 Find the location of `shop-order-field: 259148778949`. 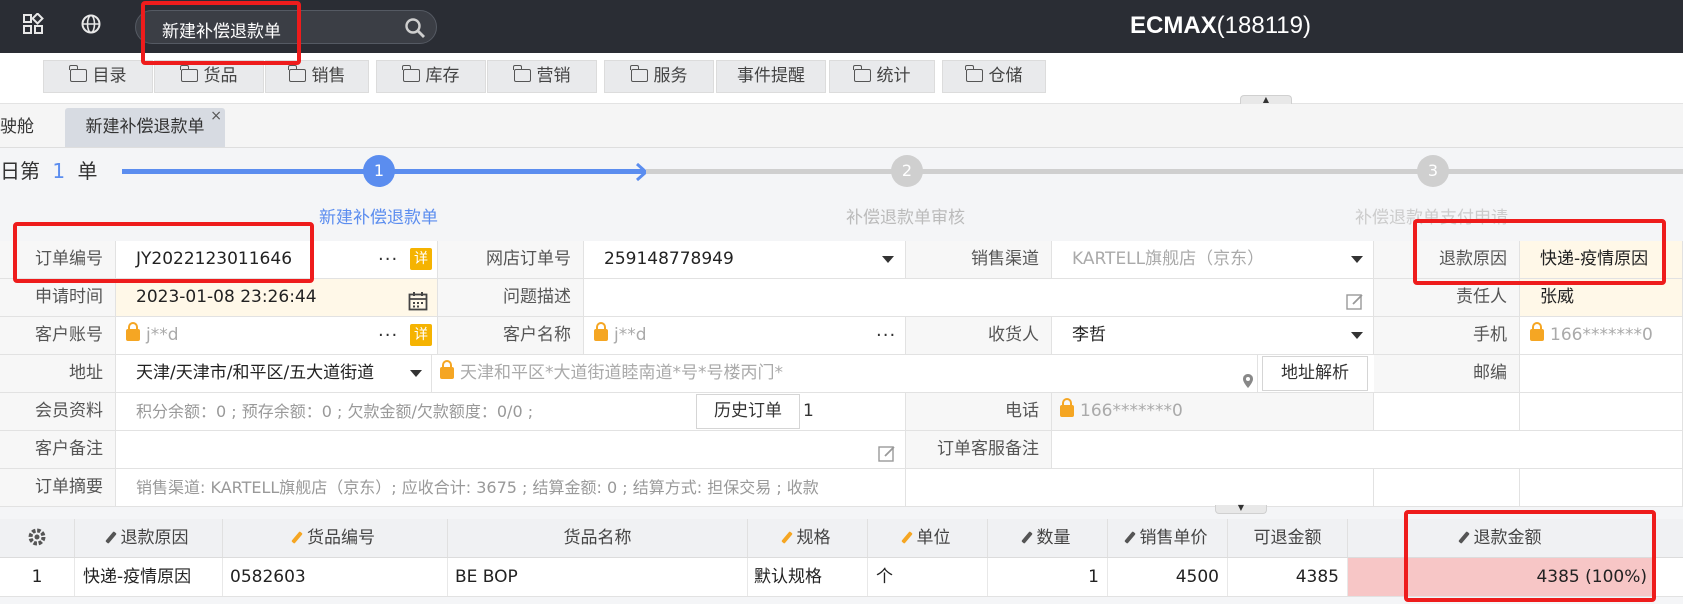

shop-order-field: 259148778949 is located at coordinates (745, 259).